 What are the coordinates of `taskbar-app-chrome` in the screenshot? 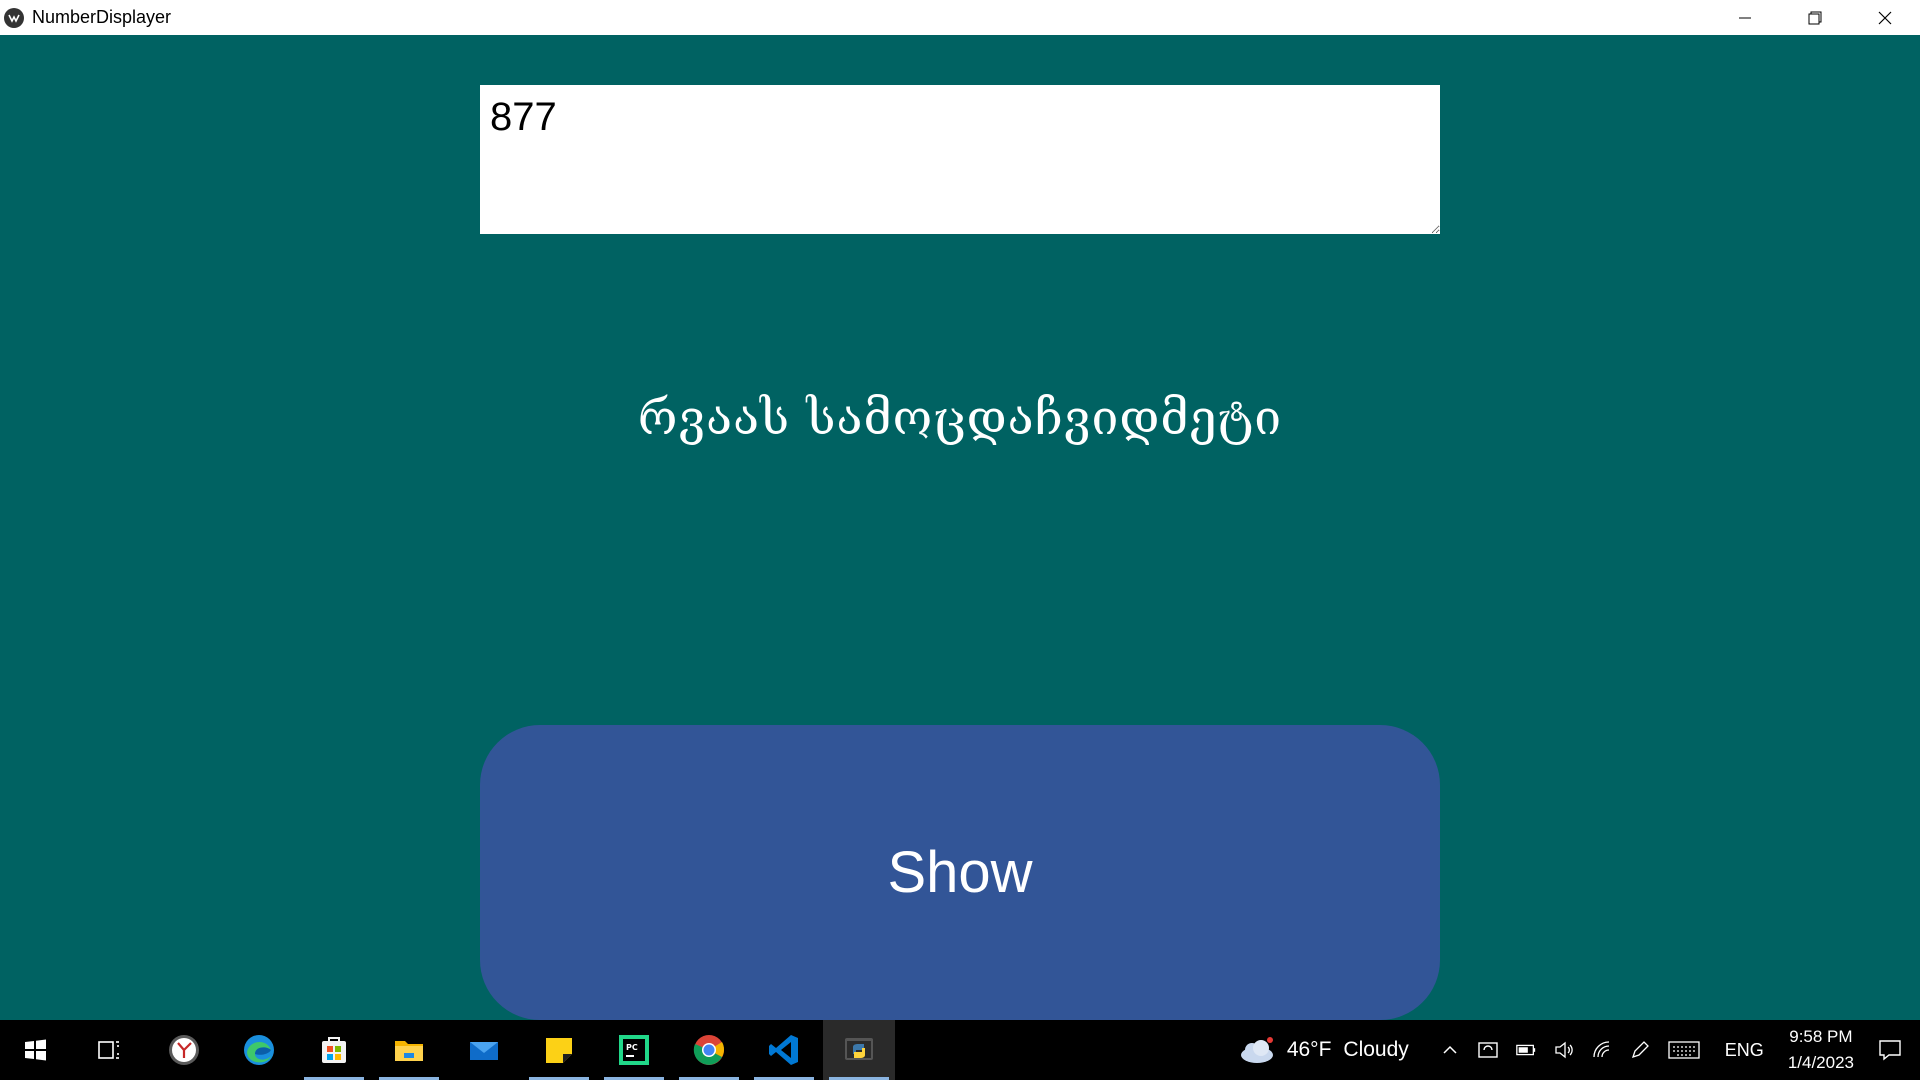 It's located at (709, 1050).